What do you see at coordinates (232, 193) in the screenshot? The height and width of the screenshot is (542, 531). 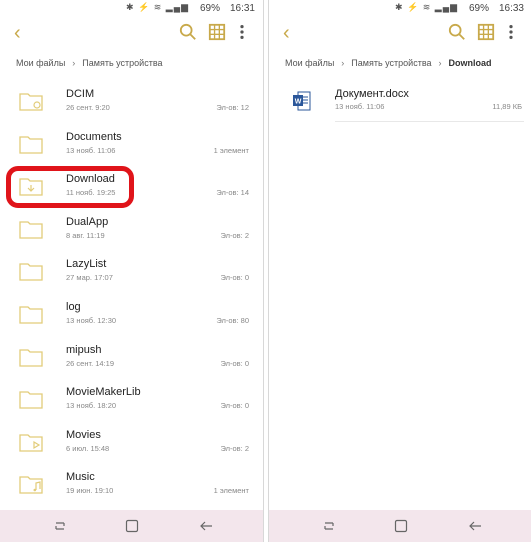 I see `item-count: Эл-ов: 14` at bounding box center [232, 193].